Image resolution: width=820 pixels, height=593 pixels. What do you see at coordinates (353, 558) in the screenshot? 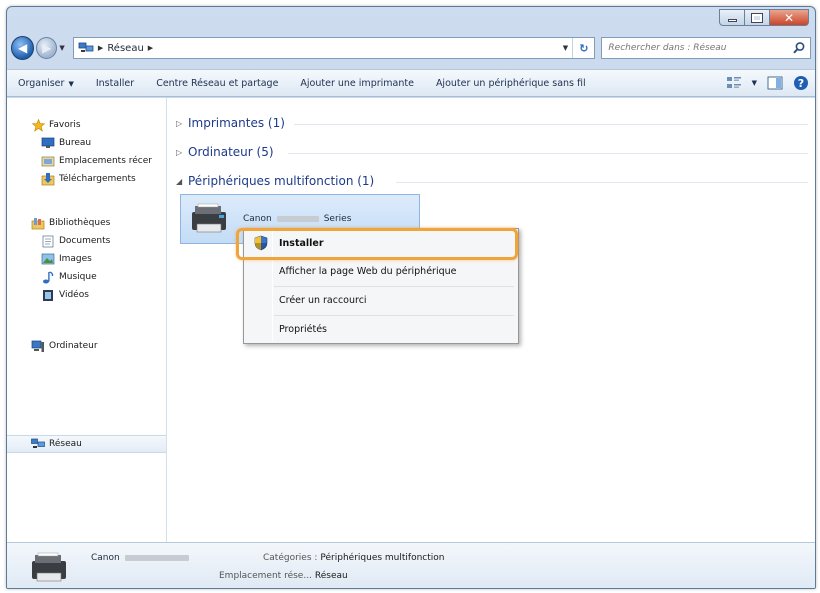
I see `details-categories: Catégories : Périphériques multifonction` at bounding box center [353, 558].